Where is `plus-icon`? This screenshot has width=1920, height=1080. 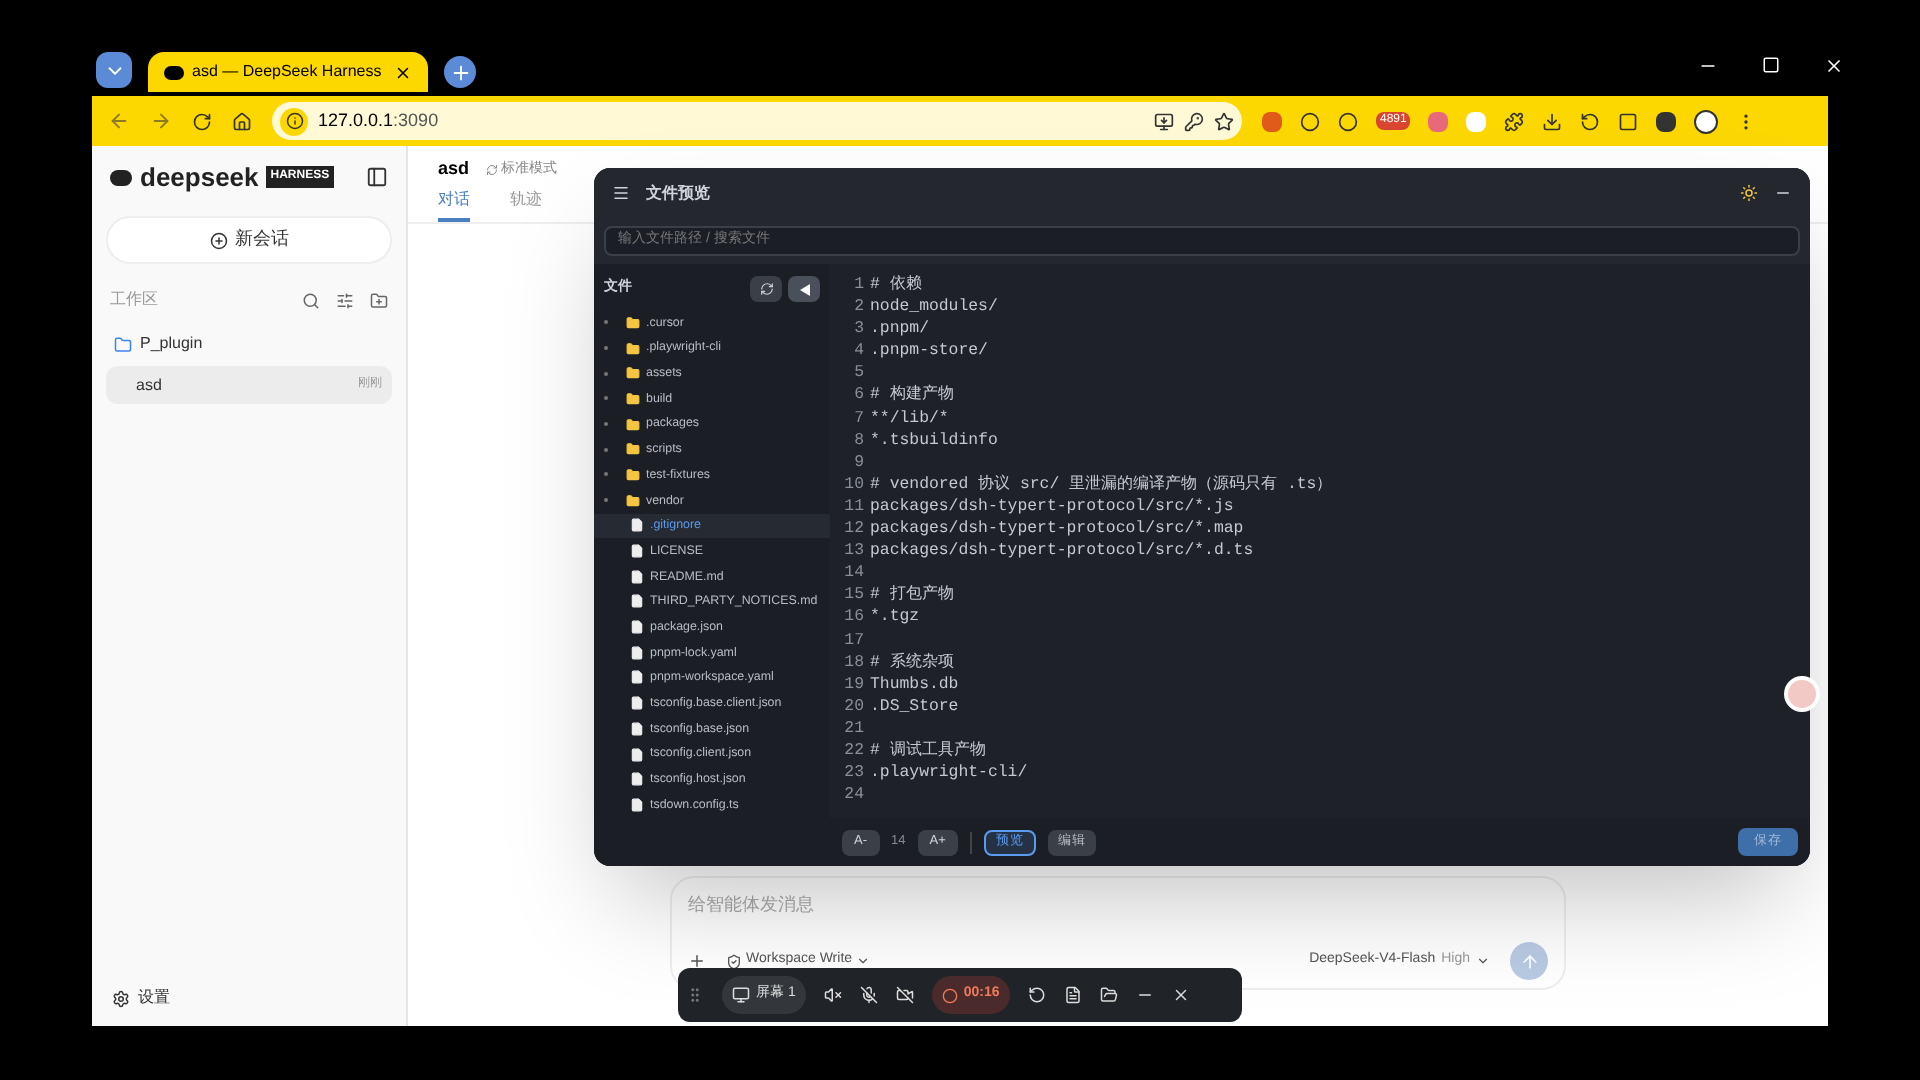 plus-icon is located at coordinates (460, 72).